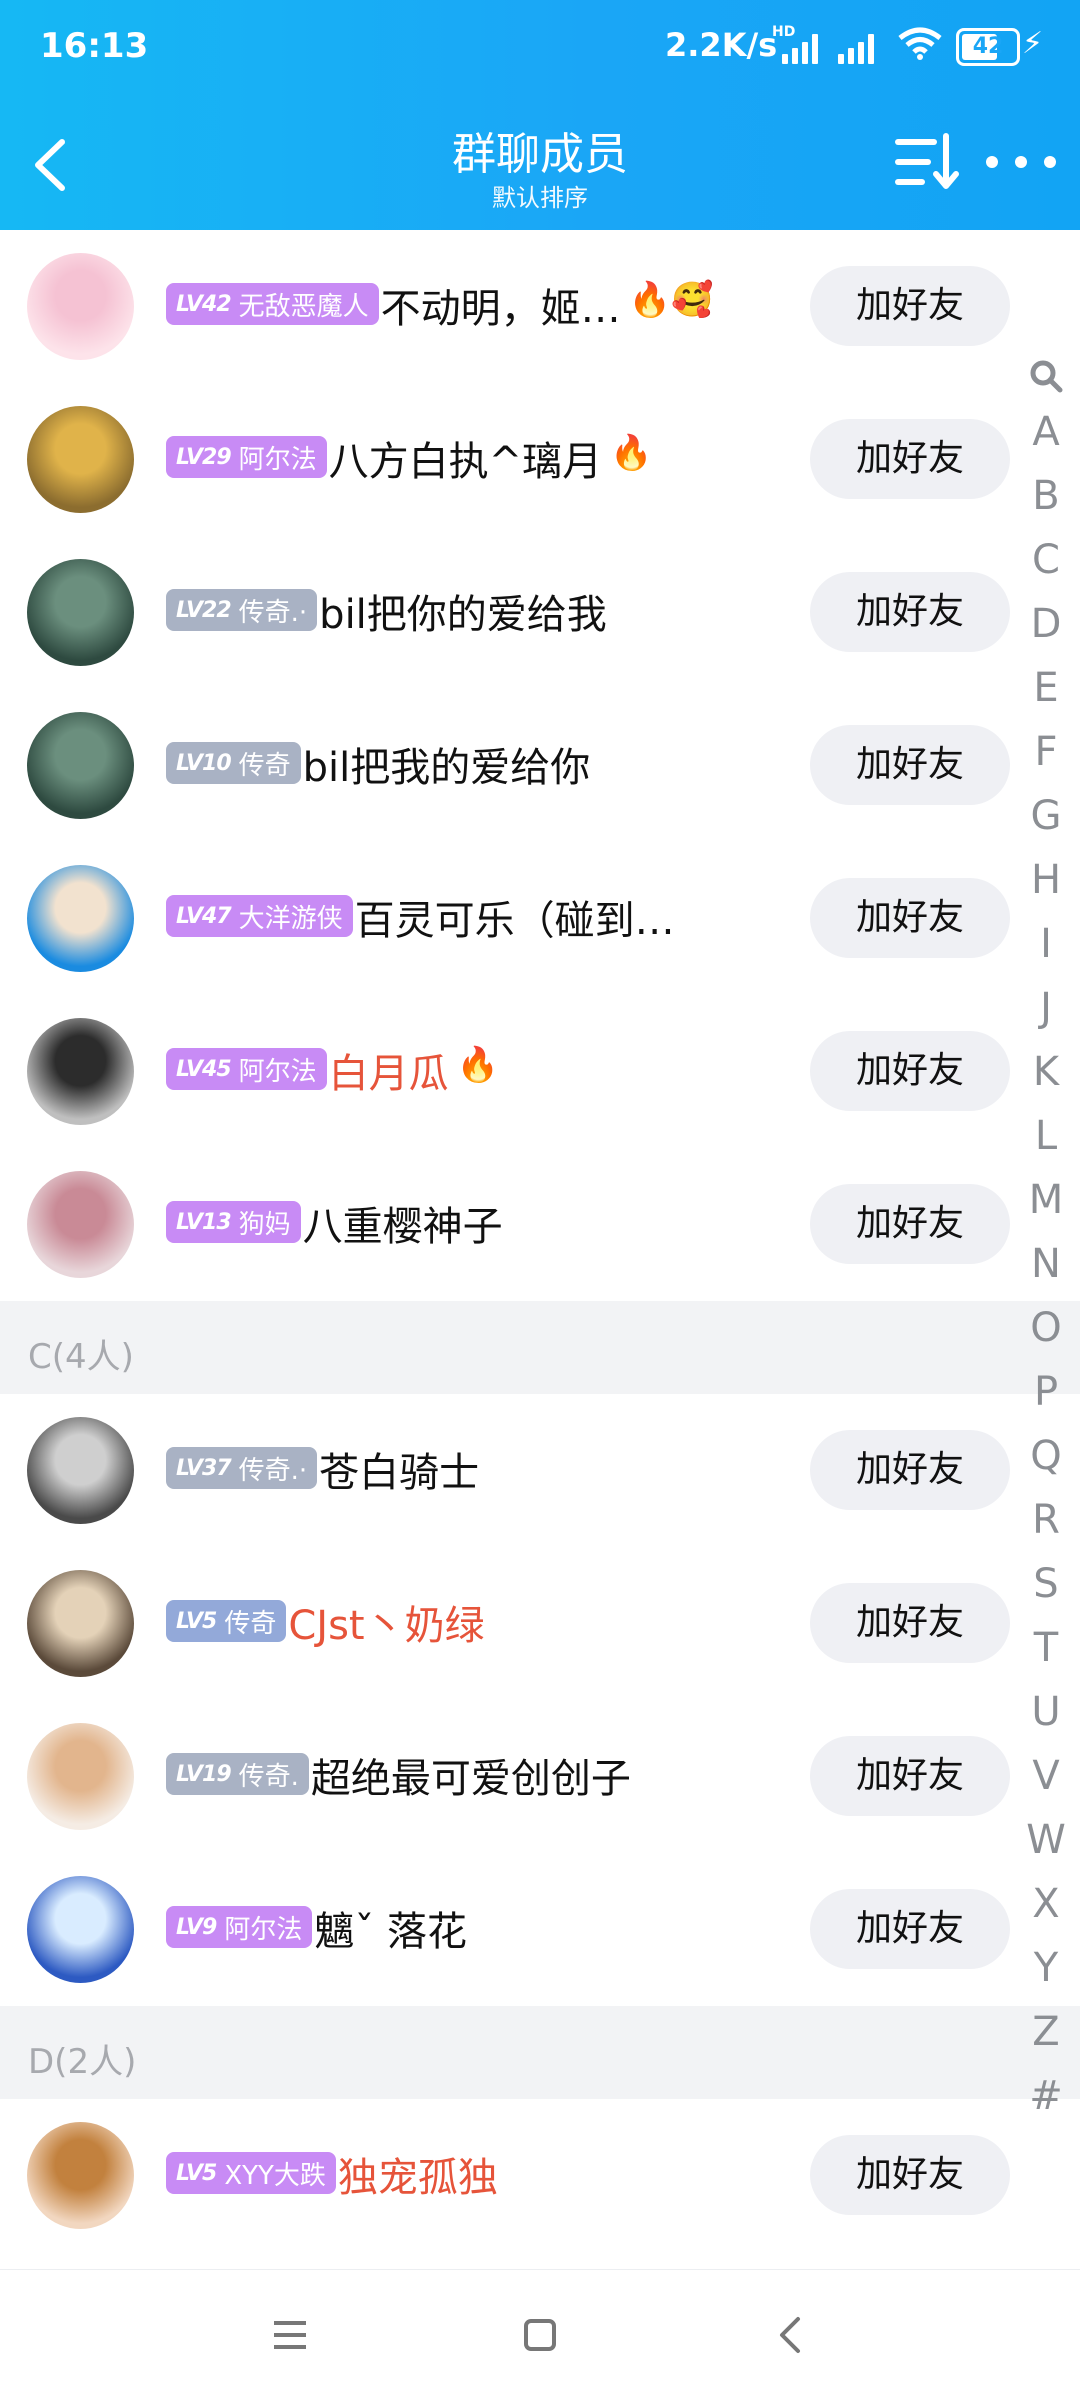 The image size is (1080, 2400). What do you see at coordinates (196, 1927) in the screenshot?
I see `level-number: LV9` at bounding box center [196, 1927].